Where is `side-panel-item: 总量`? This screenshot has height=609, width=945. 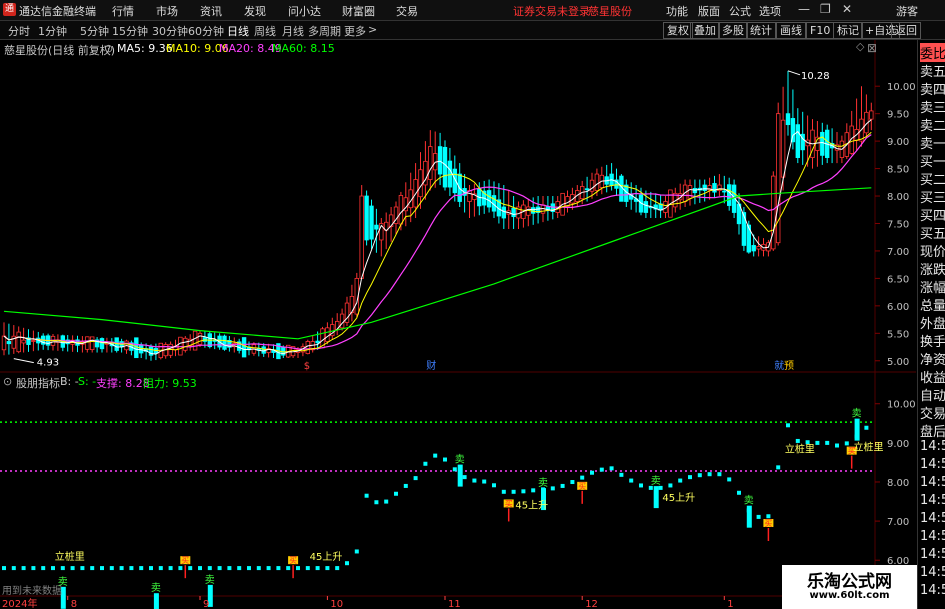 side-panel-item: 总量 is located at coordinates (932, 304).